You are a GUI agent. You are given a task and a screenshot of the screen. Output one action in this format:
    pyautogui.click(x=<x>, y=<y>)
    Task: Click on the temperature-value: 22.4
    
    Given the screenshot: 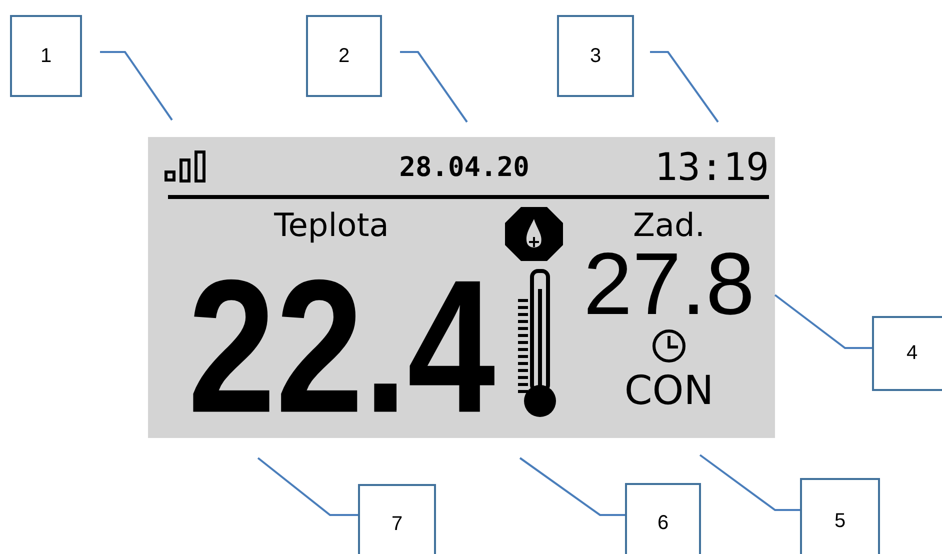 What is the action you would take?
    pyautogui.click(x=342, y=347)
    